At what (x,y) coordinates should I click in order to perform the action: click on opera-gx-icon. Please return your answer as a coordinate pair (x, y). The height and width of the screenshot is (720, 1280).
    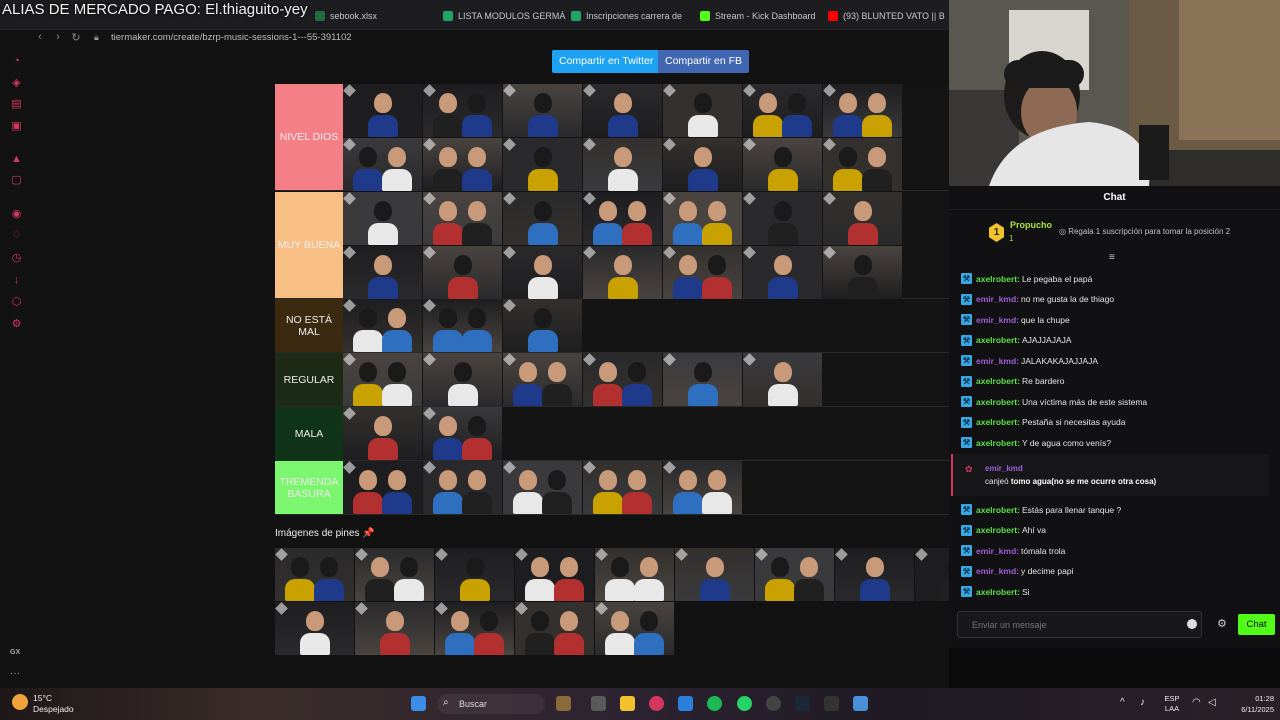
    Looking at the image, I should click on (656, 703).